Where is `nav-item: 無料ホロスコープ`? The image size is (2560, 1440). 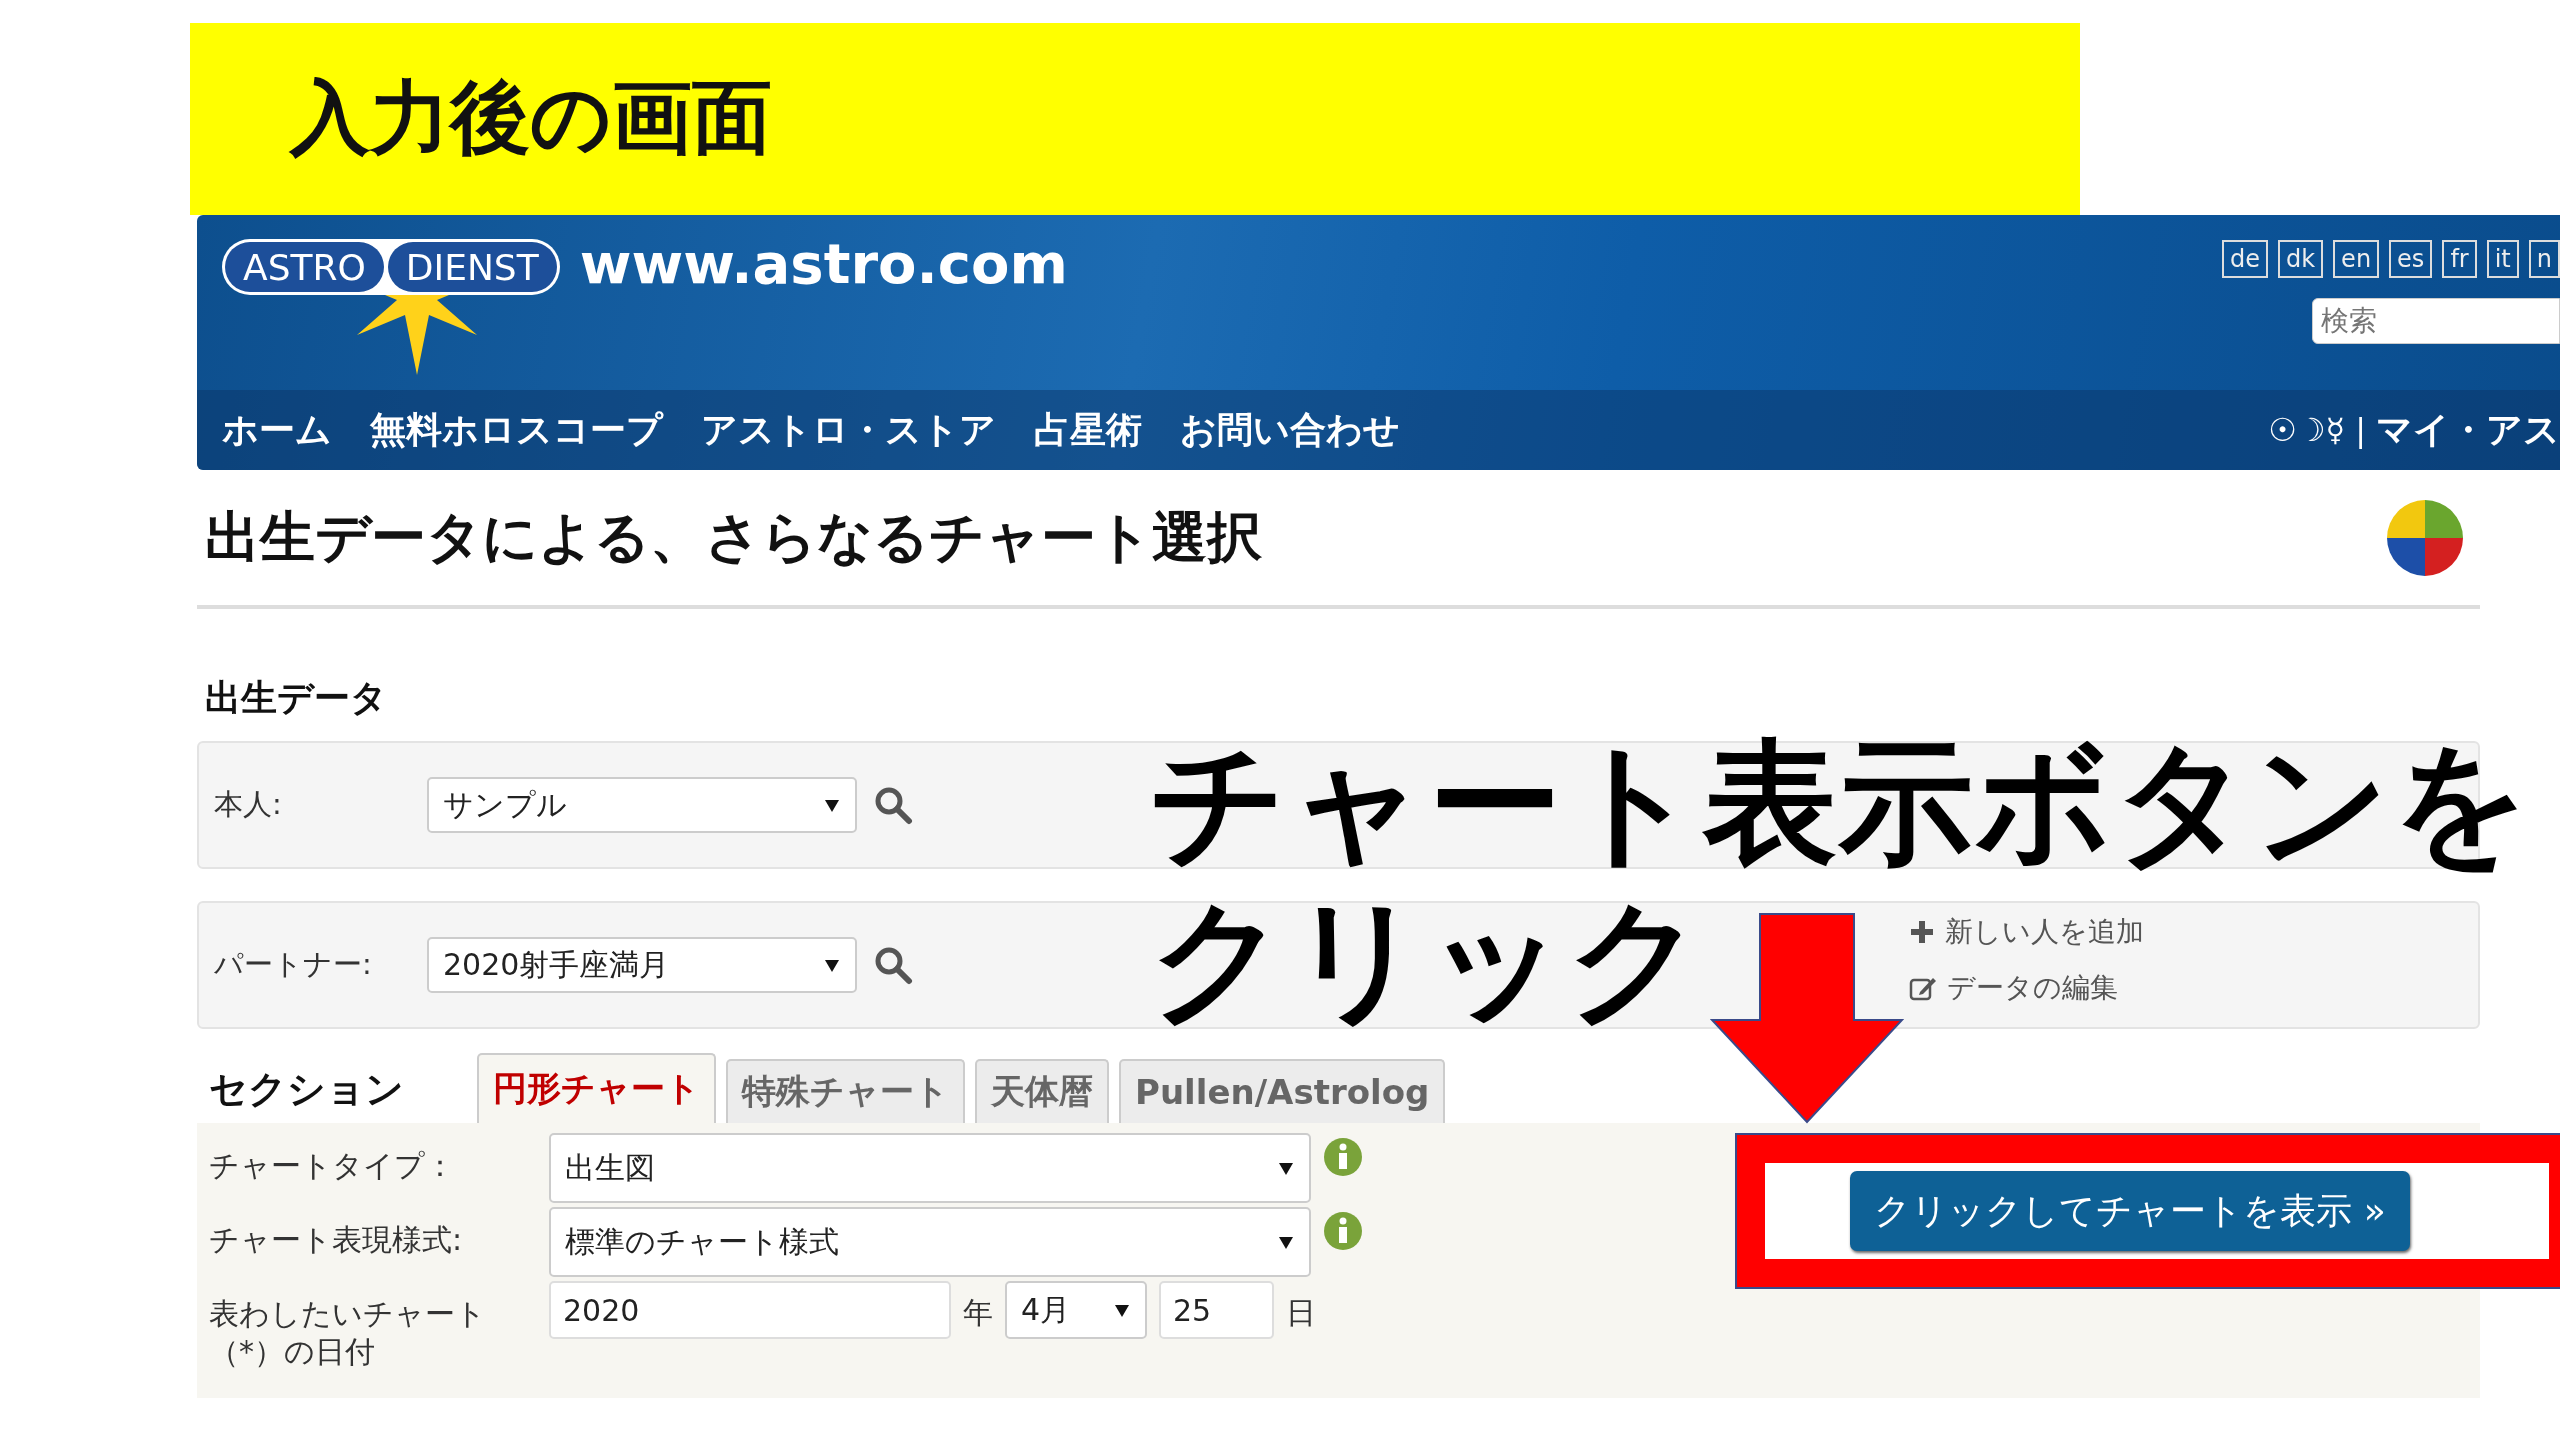 nav-item: 無料ホロスコープ is located at coordinates (516, 430).